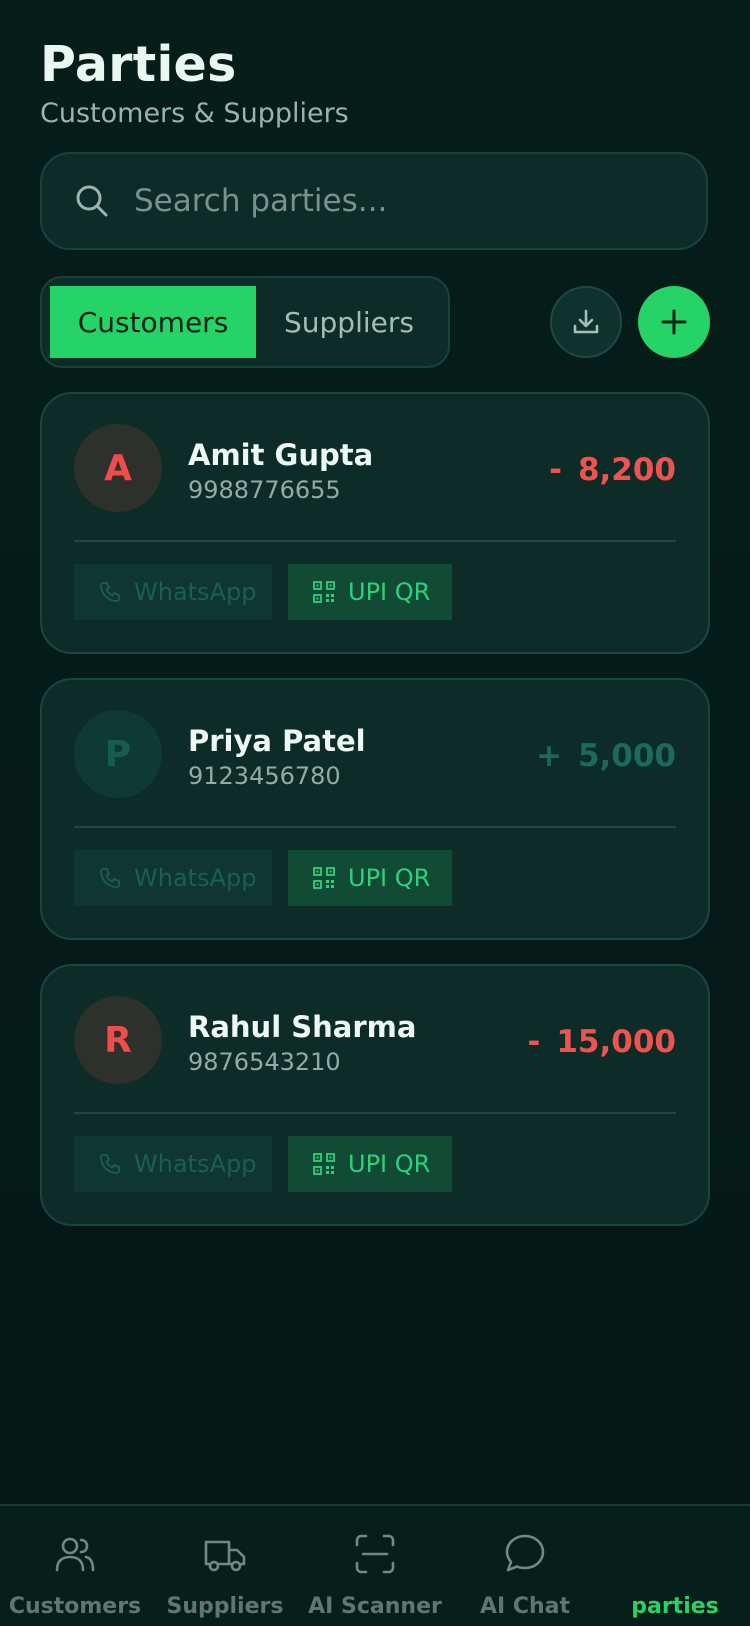 The height and width of the screenshot is (1626, 750). I want to click on scan-icon, so click(375, 1554).